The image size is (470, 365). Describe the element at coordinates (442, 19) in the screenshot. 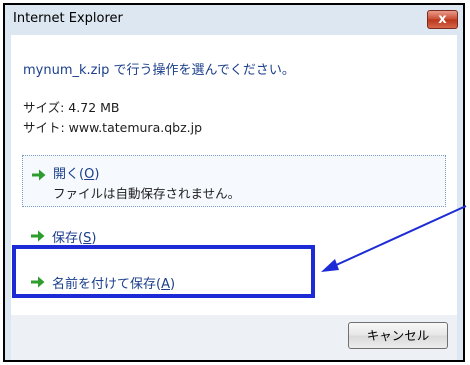

I see `close-button: x` at that location.